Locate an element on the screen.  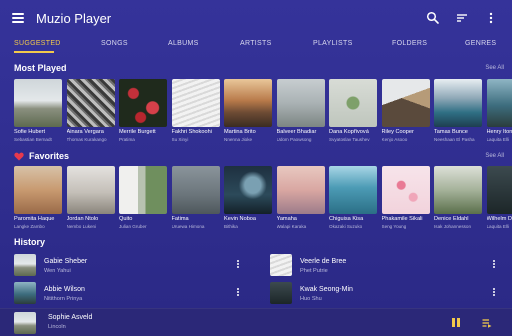
album-artist: Su Xinyi is located at coordinates (180, 139).